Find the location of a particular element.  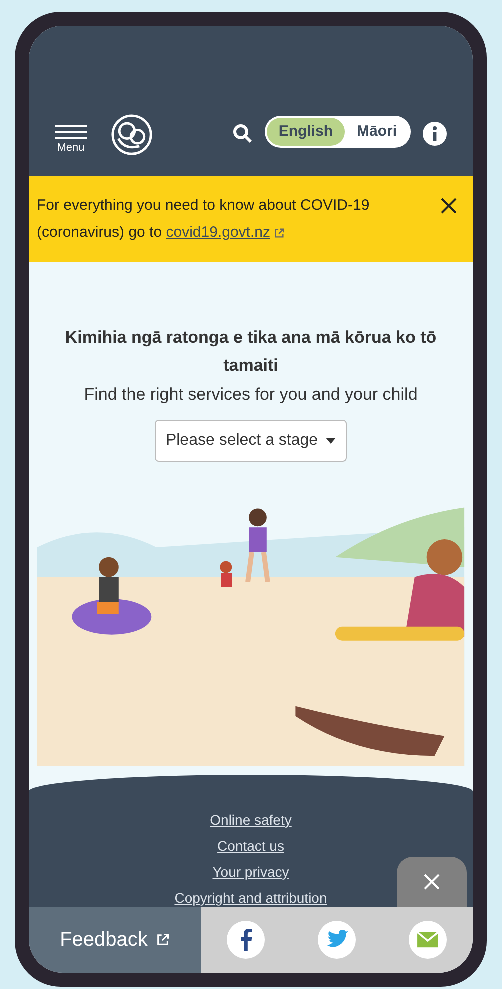

stage-select: Please select a stage is located at coordinates (251, 441).